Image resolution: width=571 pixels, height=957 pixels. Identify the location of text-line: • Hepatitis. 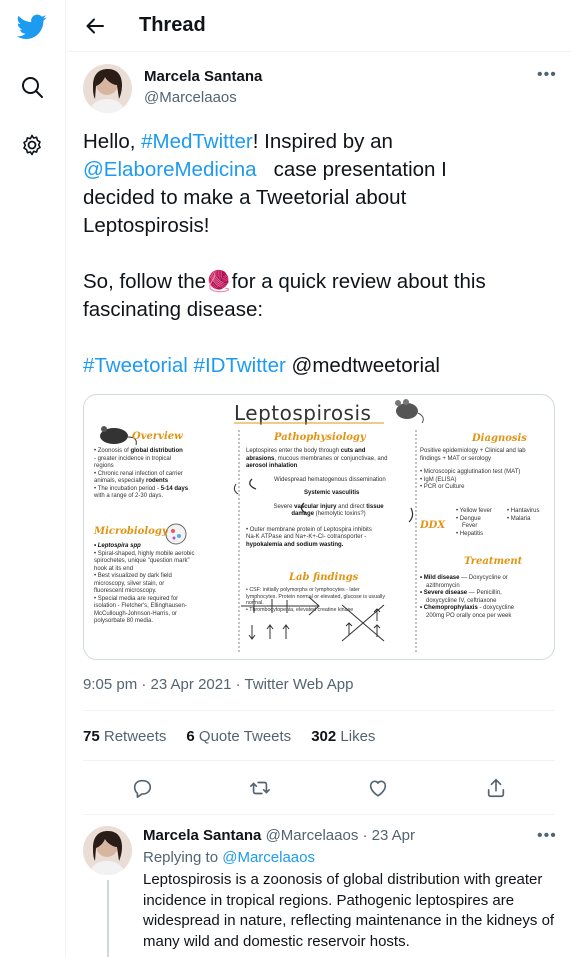
(470, 533).